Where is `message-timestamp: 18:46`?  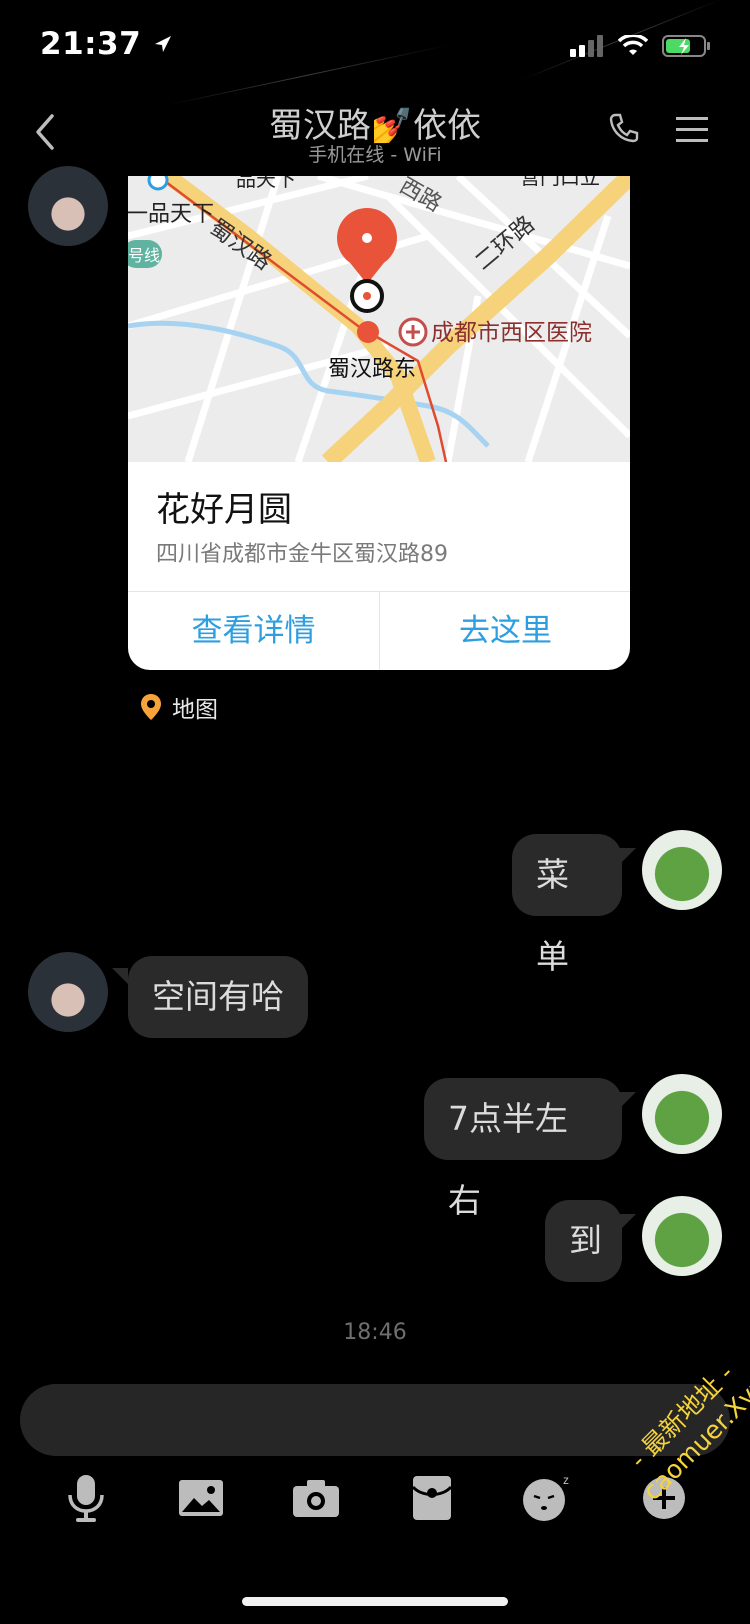
message-timestamp: 18:46 is located at coordinates (375, 1332).